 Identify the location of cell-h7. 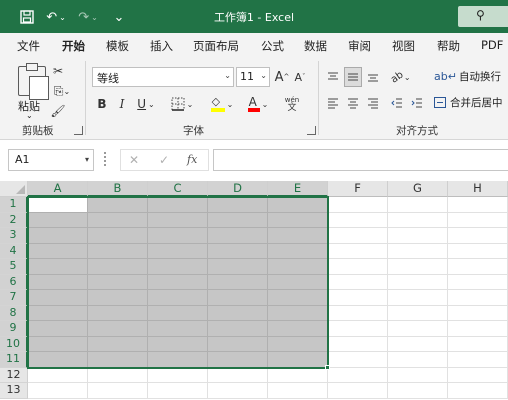
(478, 298).